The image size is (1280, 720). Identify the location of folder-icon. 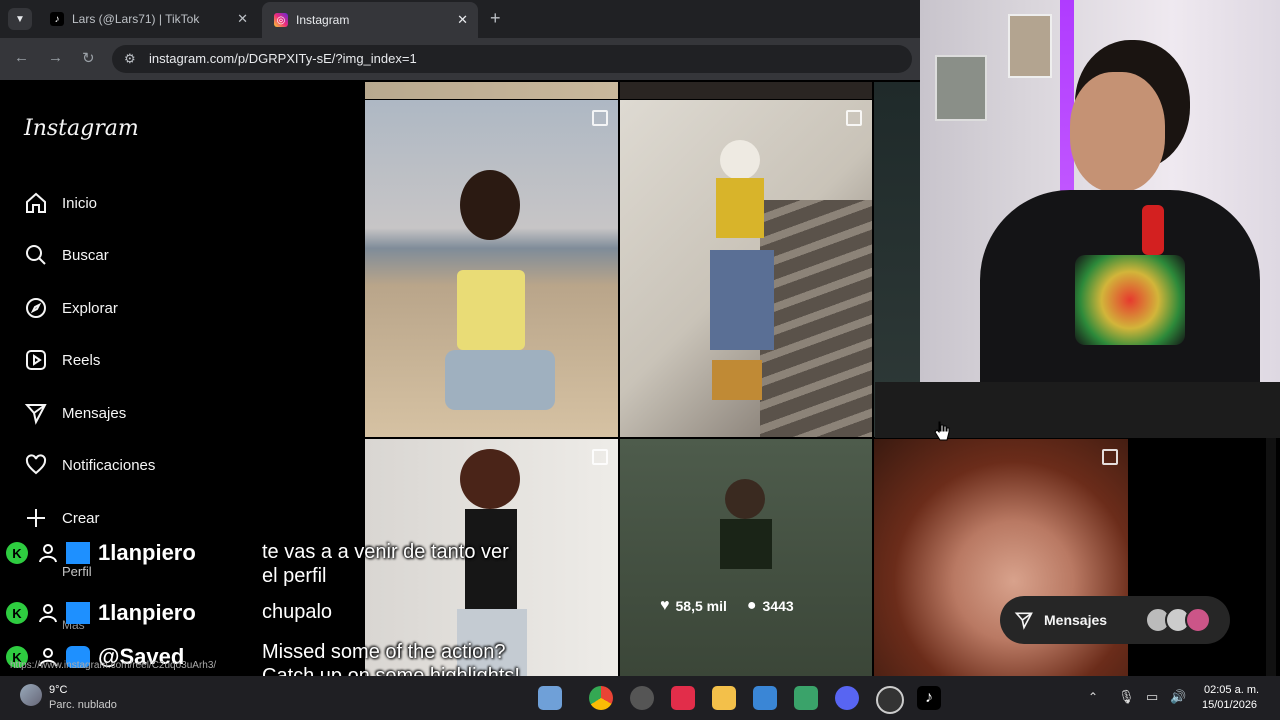
(724, 698).